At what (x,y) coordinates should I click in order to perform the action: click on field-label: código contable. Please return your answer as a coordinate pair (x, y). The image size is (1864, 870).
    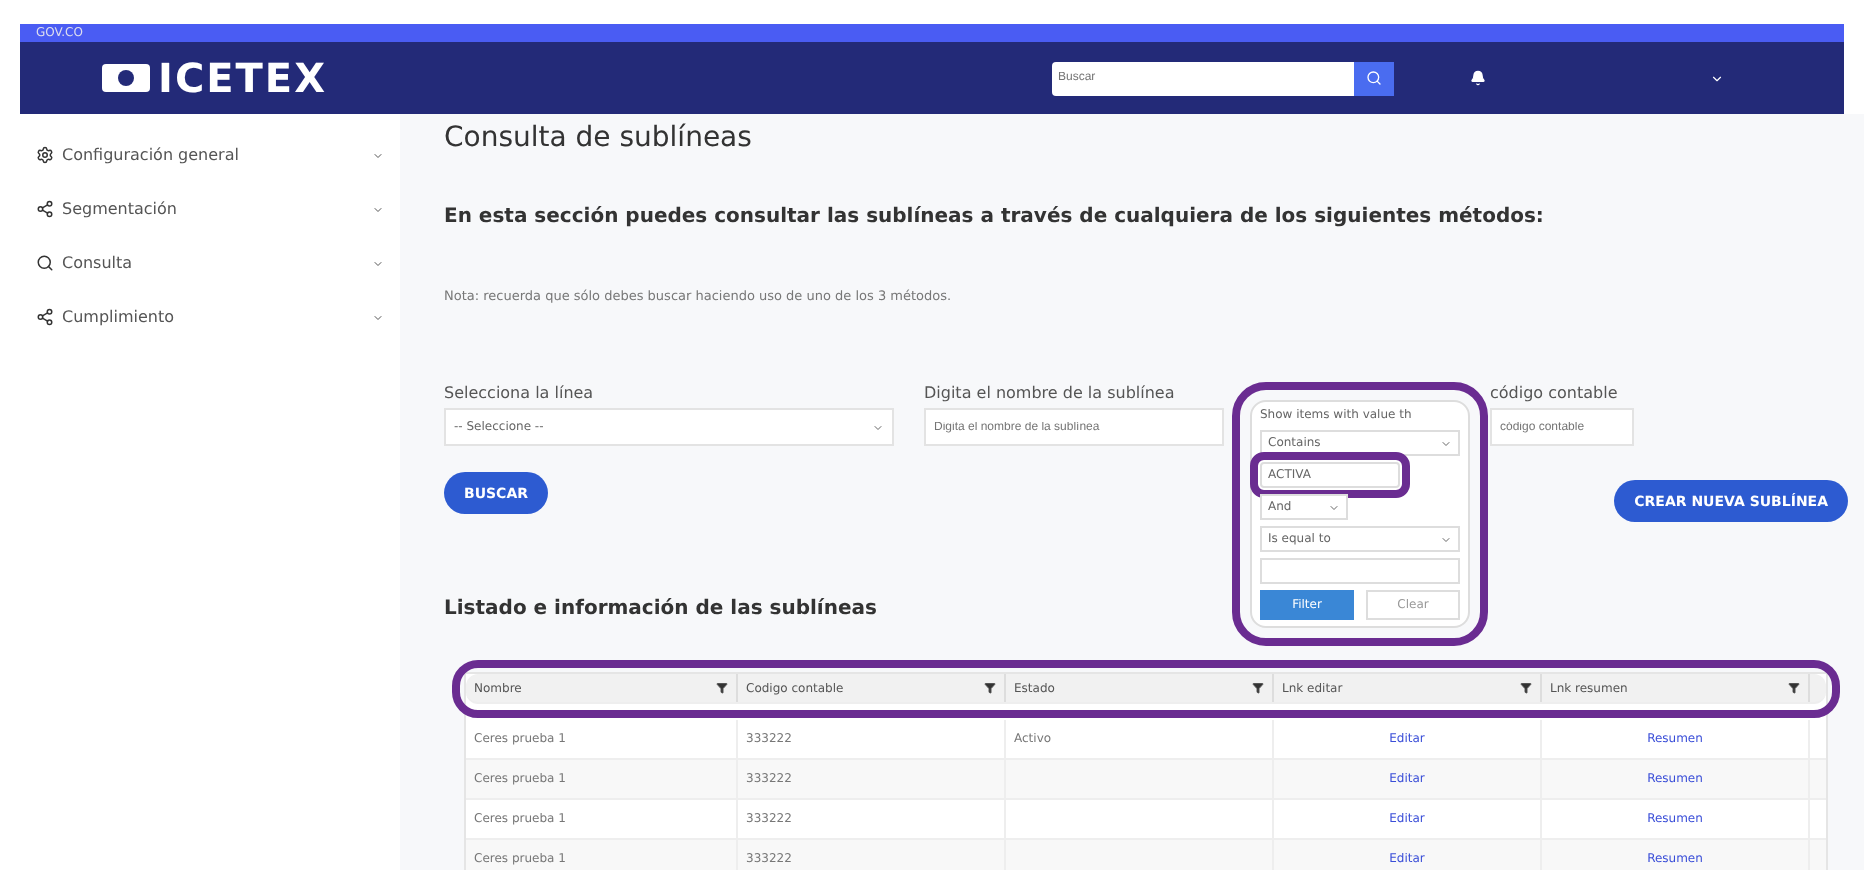
    Looking at the image, I should click on (1555, 393).